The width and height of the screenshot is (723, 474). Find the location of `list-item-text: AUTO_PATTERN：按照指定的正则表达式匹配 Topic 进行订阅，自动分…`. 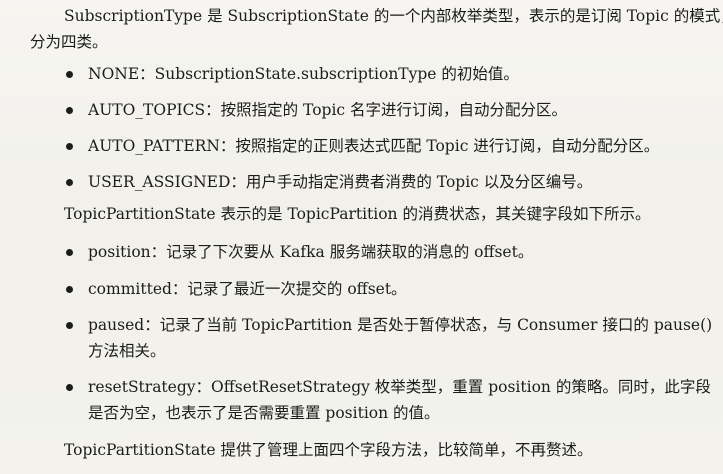

list-item-text: AUTO_PATTERN：按照指定的正则表达式匹配 Topic 进行订阅，自动分… is located at coordinates (374, 146).